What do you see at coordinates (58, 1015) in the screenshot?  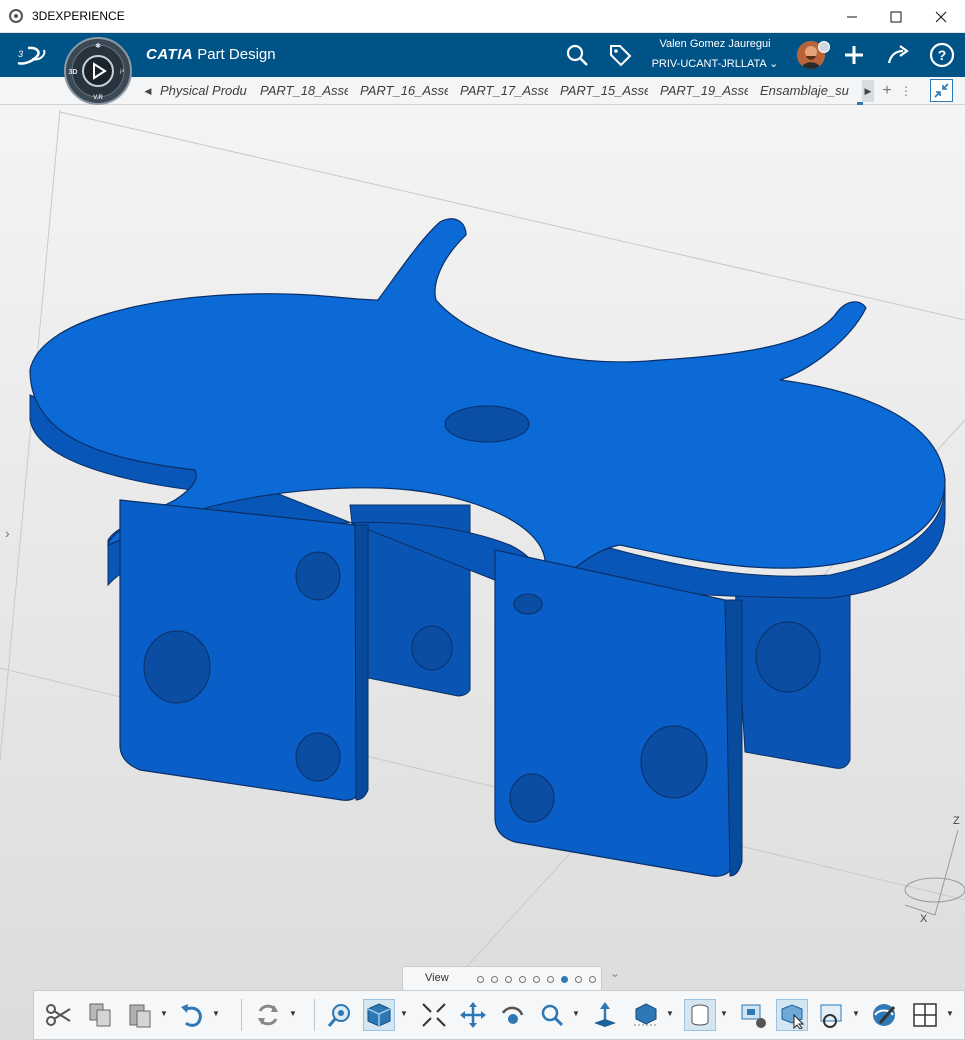 I see `cut-icon` at bounding box center [58, 1015].